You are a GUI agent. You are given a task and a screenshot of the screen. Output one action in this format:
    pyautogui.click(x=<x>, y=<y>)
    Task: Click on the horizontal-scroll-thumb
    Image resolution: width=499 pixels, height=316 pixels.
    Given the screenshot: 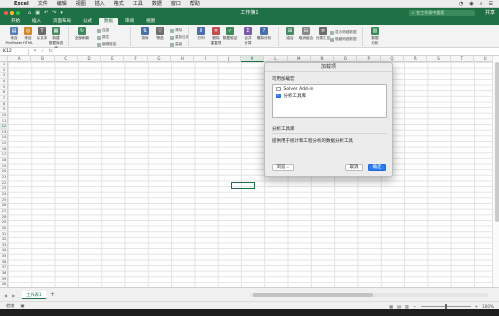 What is the action you would take?
    pyautogui.click(x=313, y=295)
    